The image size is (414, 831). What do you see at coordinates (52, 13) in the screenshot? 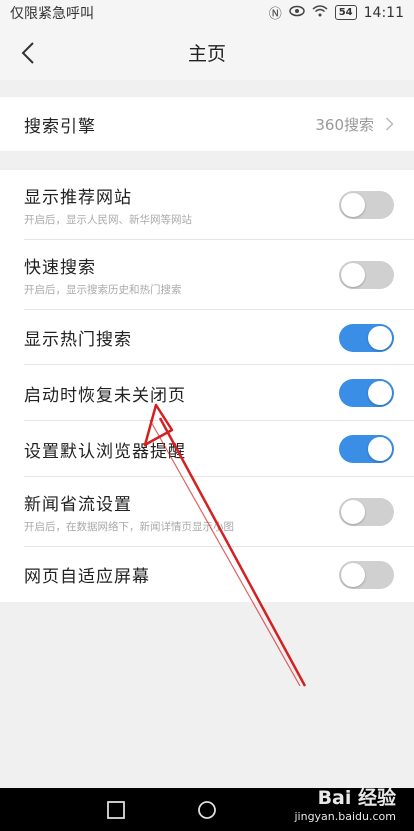
I see `carrier-text: 仅限紧急呼叫` at bounding box center [52, 13].